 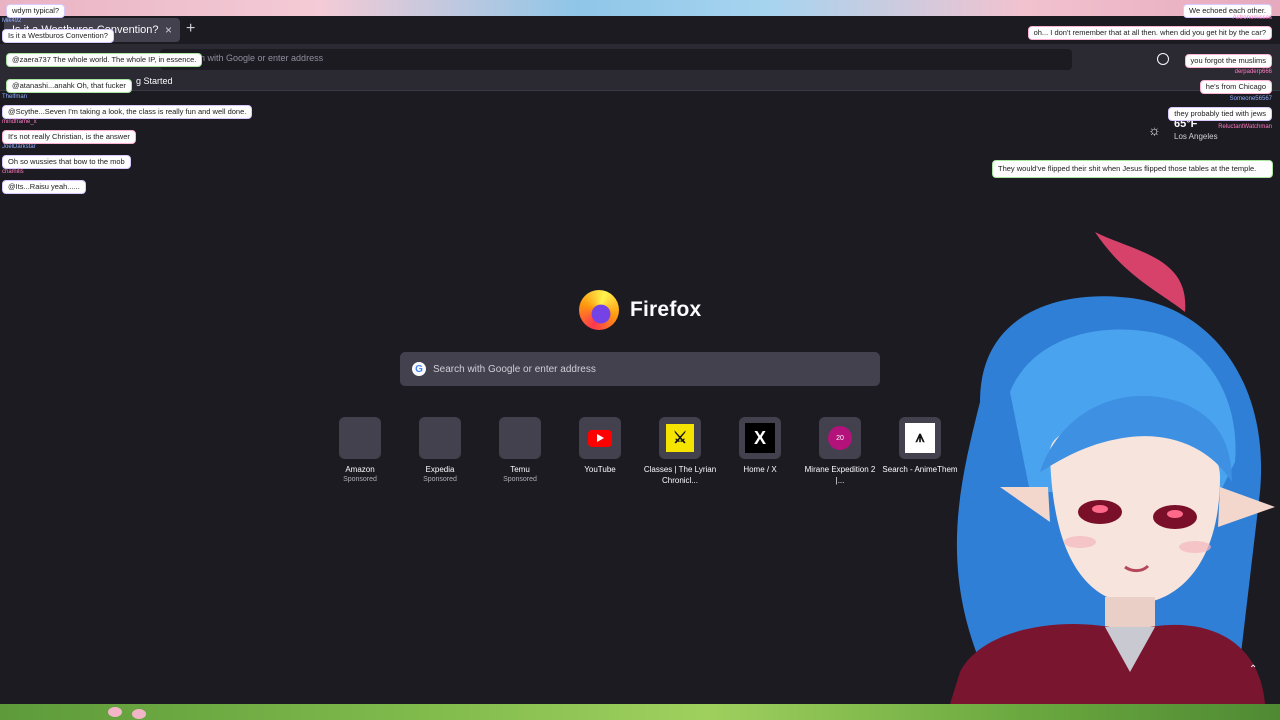 What do you see at coordinates (599, 310) in the screenshot?
I see `firefox-logo-icon` at bounding box center [599, 310].